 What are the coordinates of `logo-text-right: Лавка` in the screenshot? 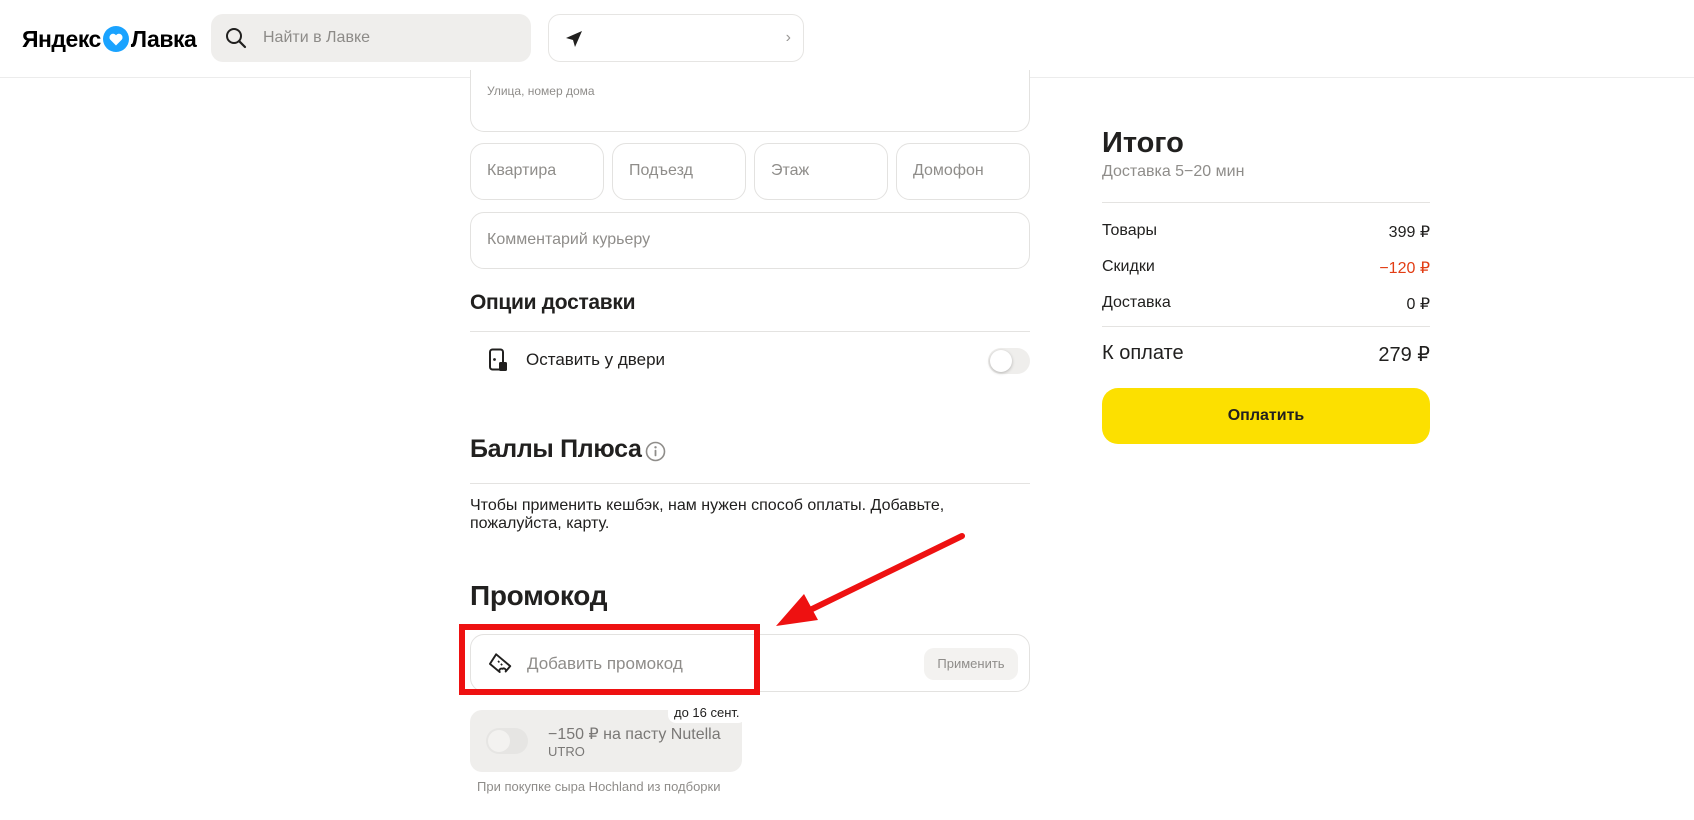 It's located at (163, 38).